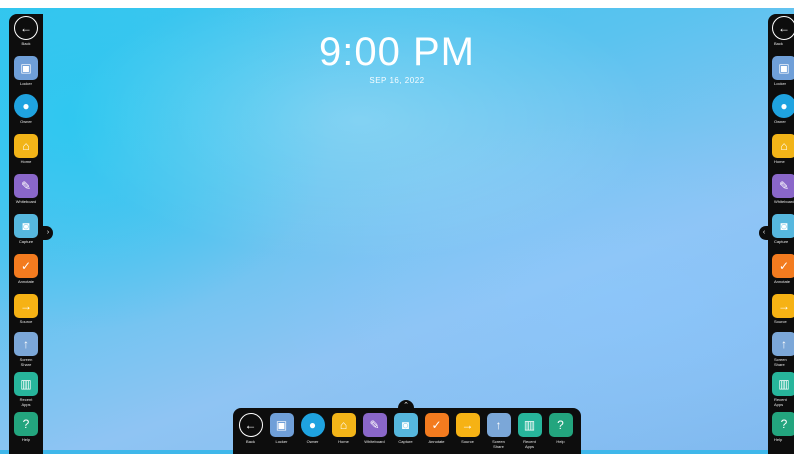  I want to click on source-icon: →, so click(26, 306).